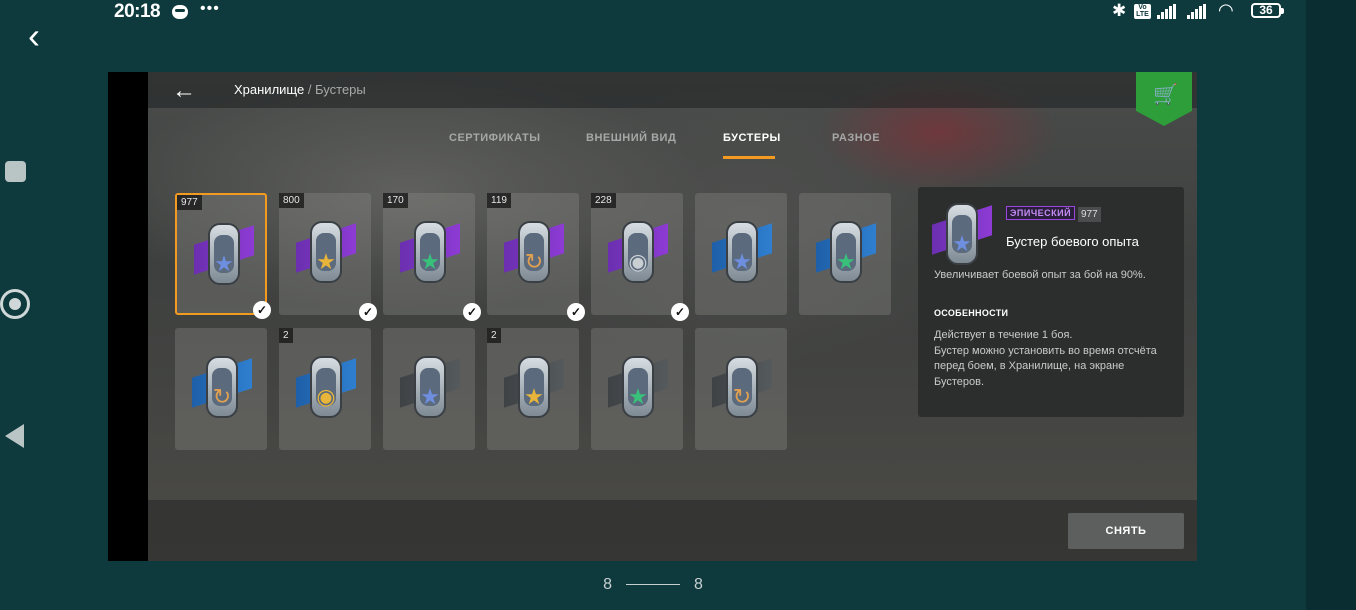 This screenshot has height=610, width=1356. Describe the element at coordinates (1040, 275) in the screenshot. I see `booster-description: Увеличивает боевой опыт за бой на 90%.` at that location.